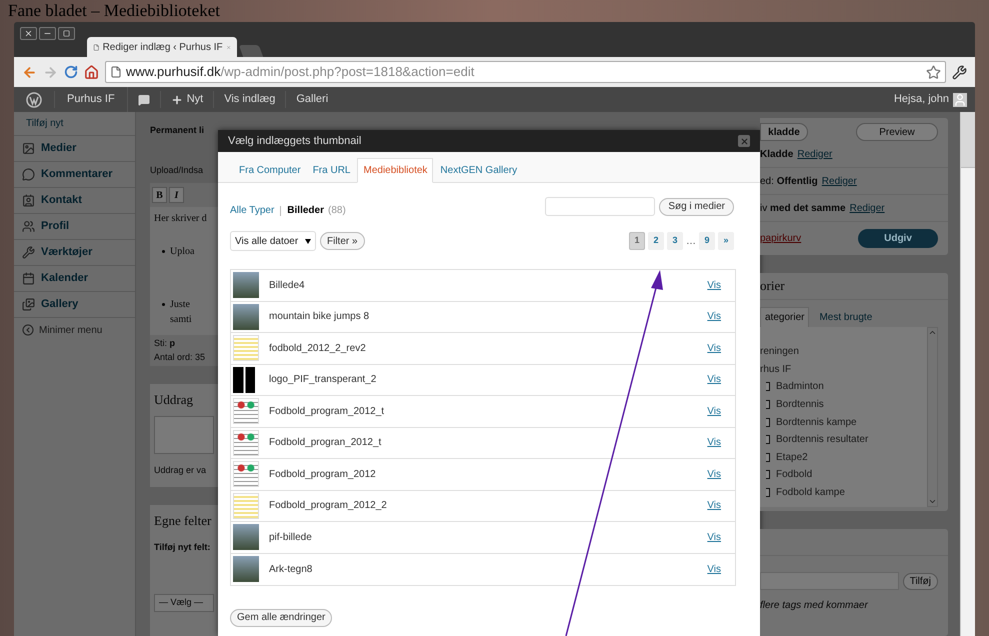 The height and width of the screenshot is (636, 989). I want to click on sidebar-item: Kommentarer, so click(77, 174).